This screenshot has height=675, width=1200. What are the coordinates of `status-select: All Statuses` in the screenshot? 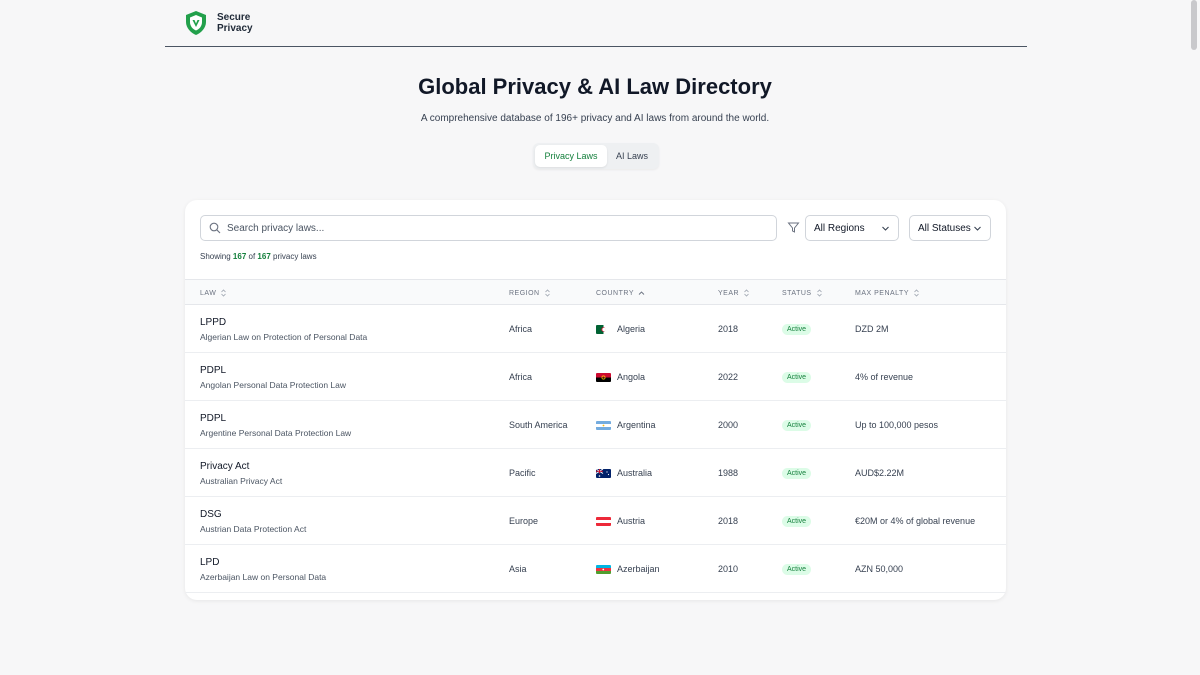 It's located at (950, 228).